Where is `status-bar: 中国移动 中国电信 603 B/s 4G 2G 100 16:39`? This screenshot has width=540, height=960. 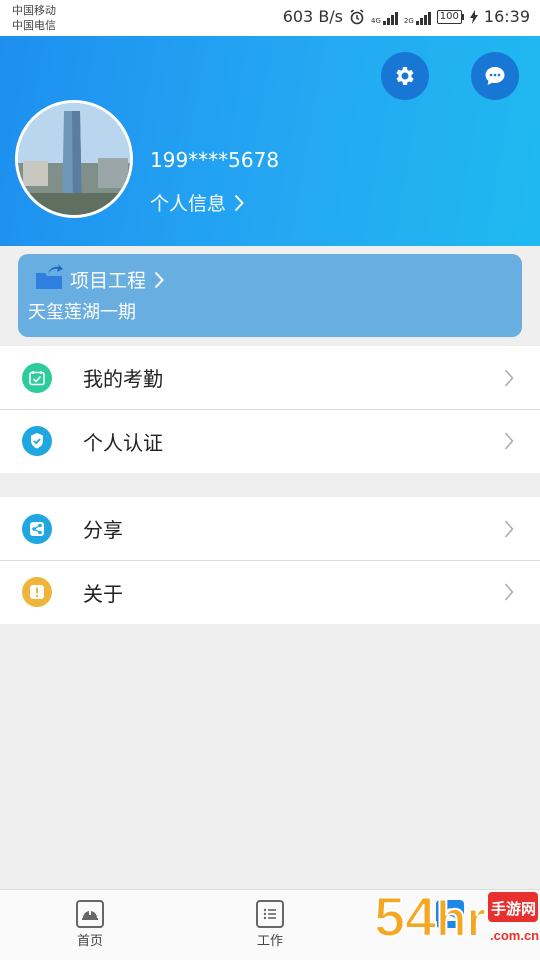
status-bar: 中国移动 中国电信 603 B/s 4G 2G 100 16:39 is located at coordinates (270, 18).